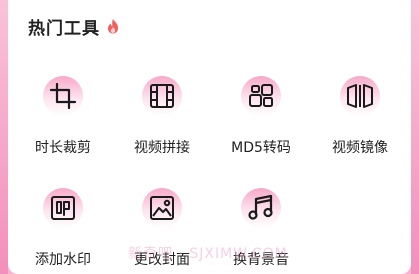 This screenshot has height=274, width=419. What do you see at coordinates (415, 137) in the screenshot?
I see `right-edge-decoration` at bounding box center [415, 137].